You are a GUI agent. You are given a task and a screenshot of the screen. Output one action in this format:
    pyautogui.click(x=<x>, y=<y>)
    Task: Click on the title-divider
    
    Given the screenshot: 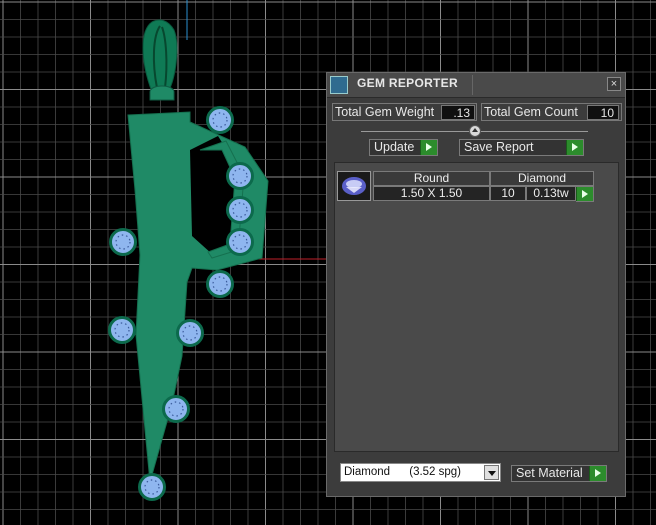 What is the action you would take?
    pyautogui.click(x=472, y=85)
    